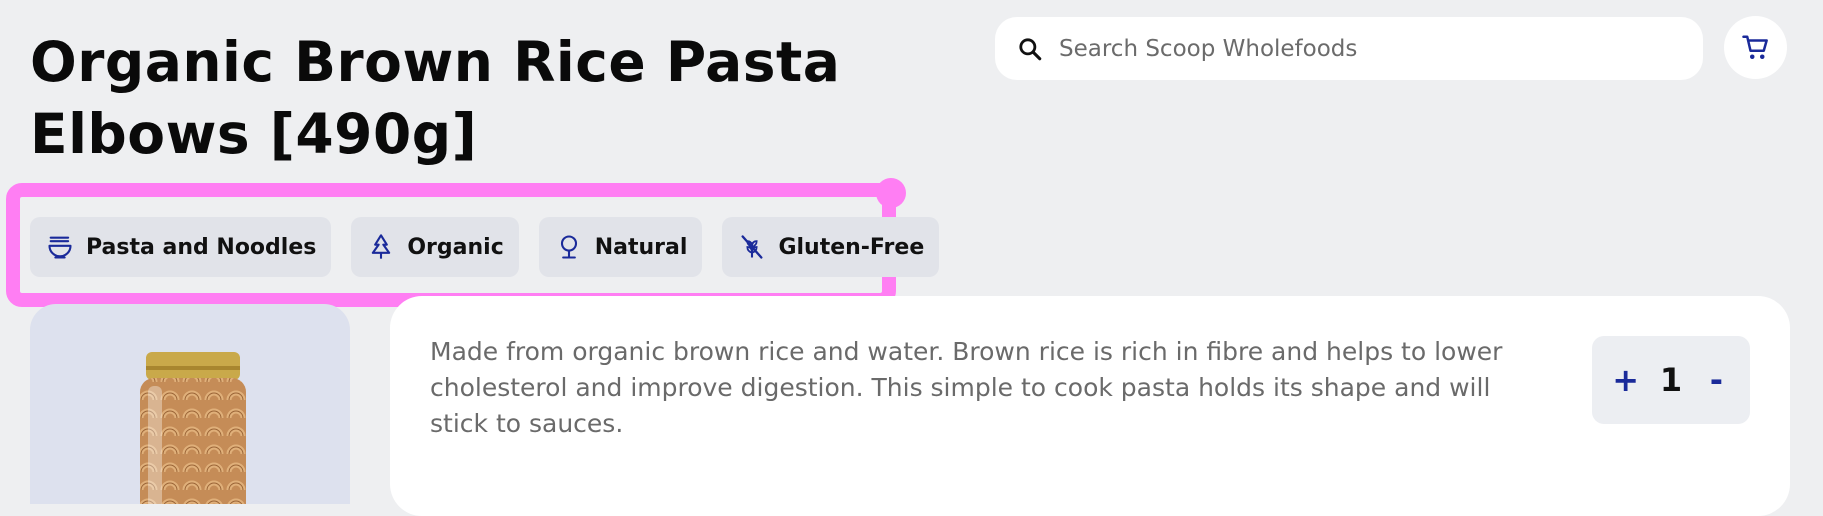  I want to click on tag-organic: Organic, so click(435, 247).